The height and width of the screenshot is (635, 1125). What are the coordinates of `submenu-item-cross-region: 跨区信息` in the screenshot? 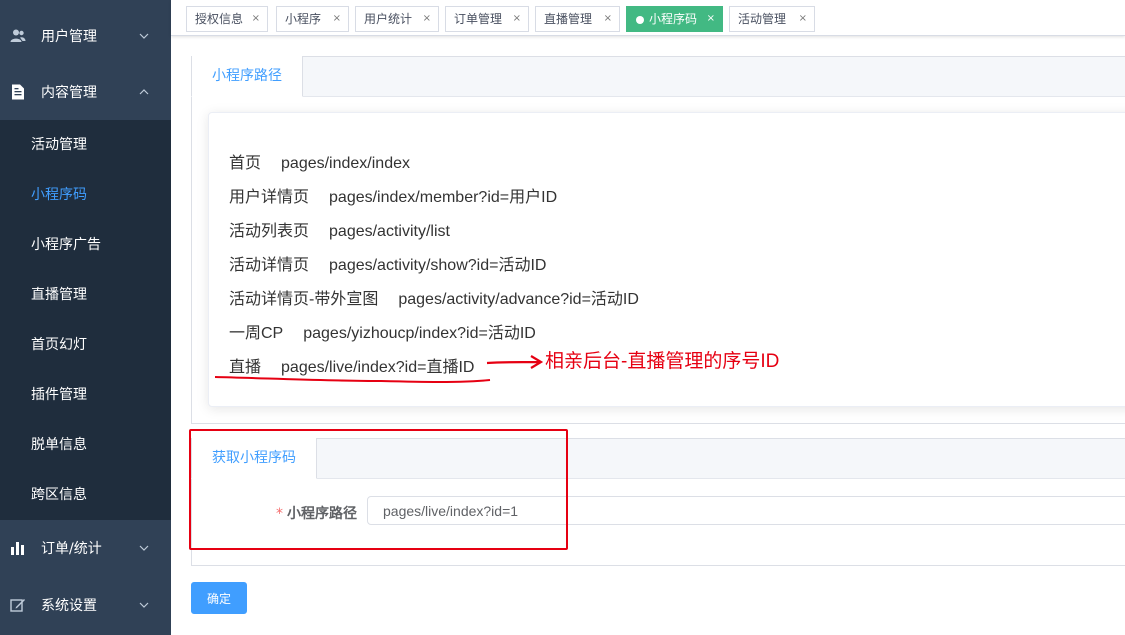 It's located at (85, 495).